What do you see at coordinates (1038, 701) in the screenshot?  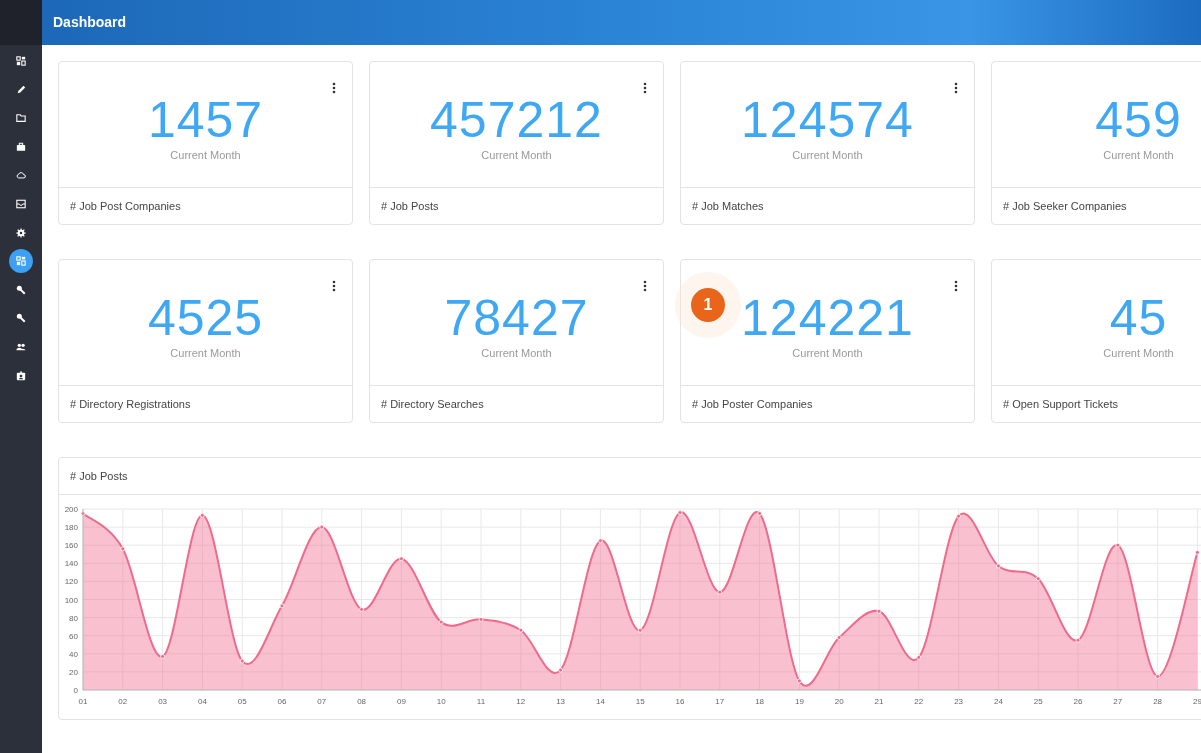 I see `x-tick-label: 25` at bounding box center [1038, 701].